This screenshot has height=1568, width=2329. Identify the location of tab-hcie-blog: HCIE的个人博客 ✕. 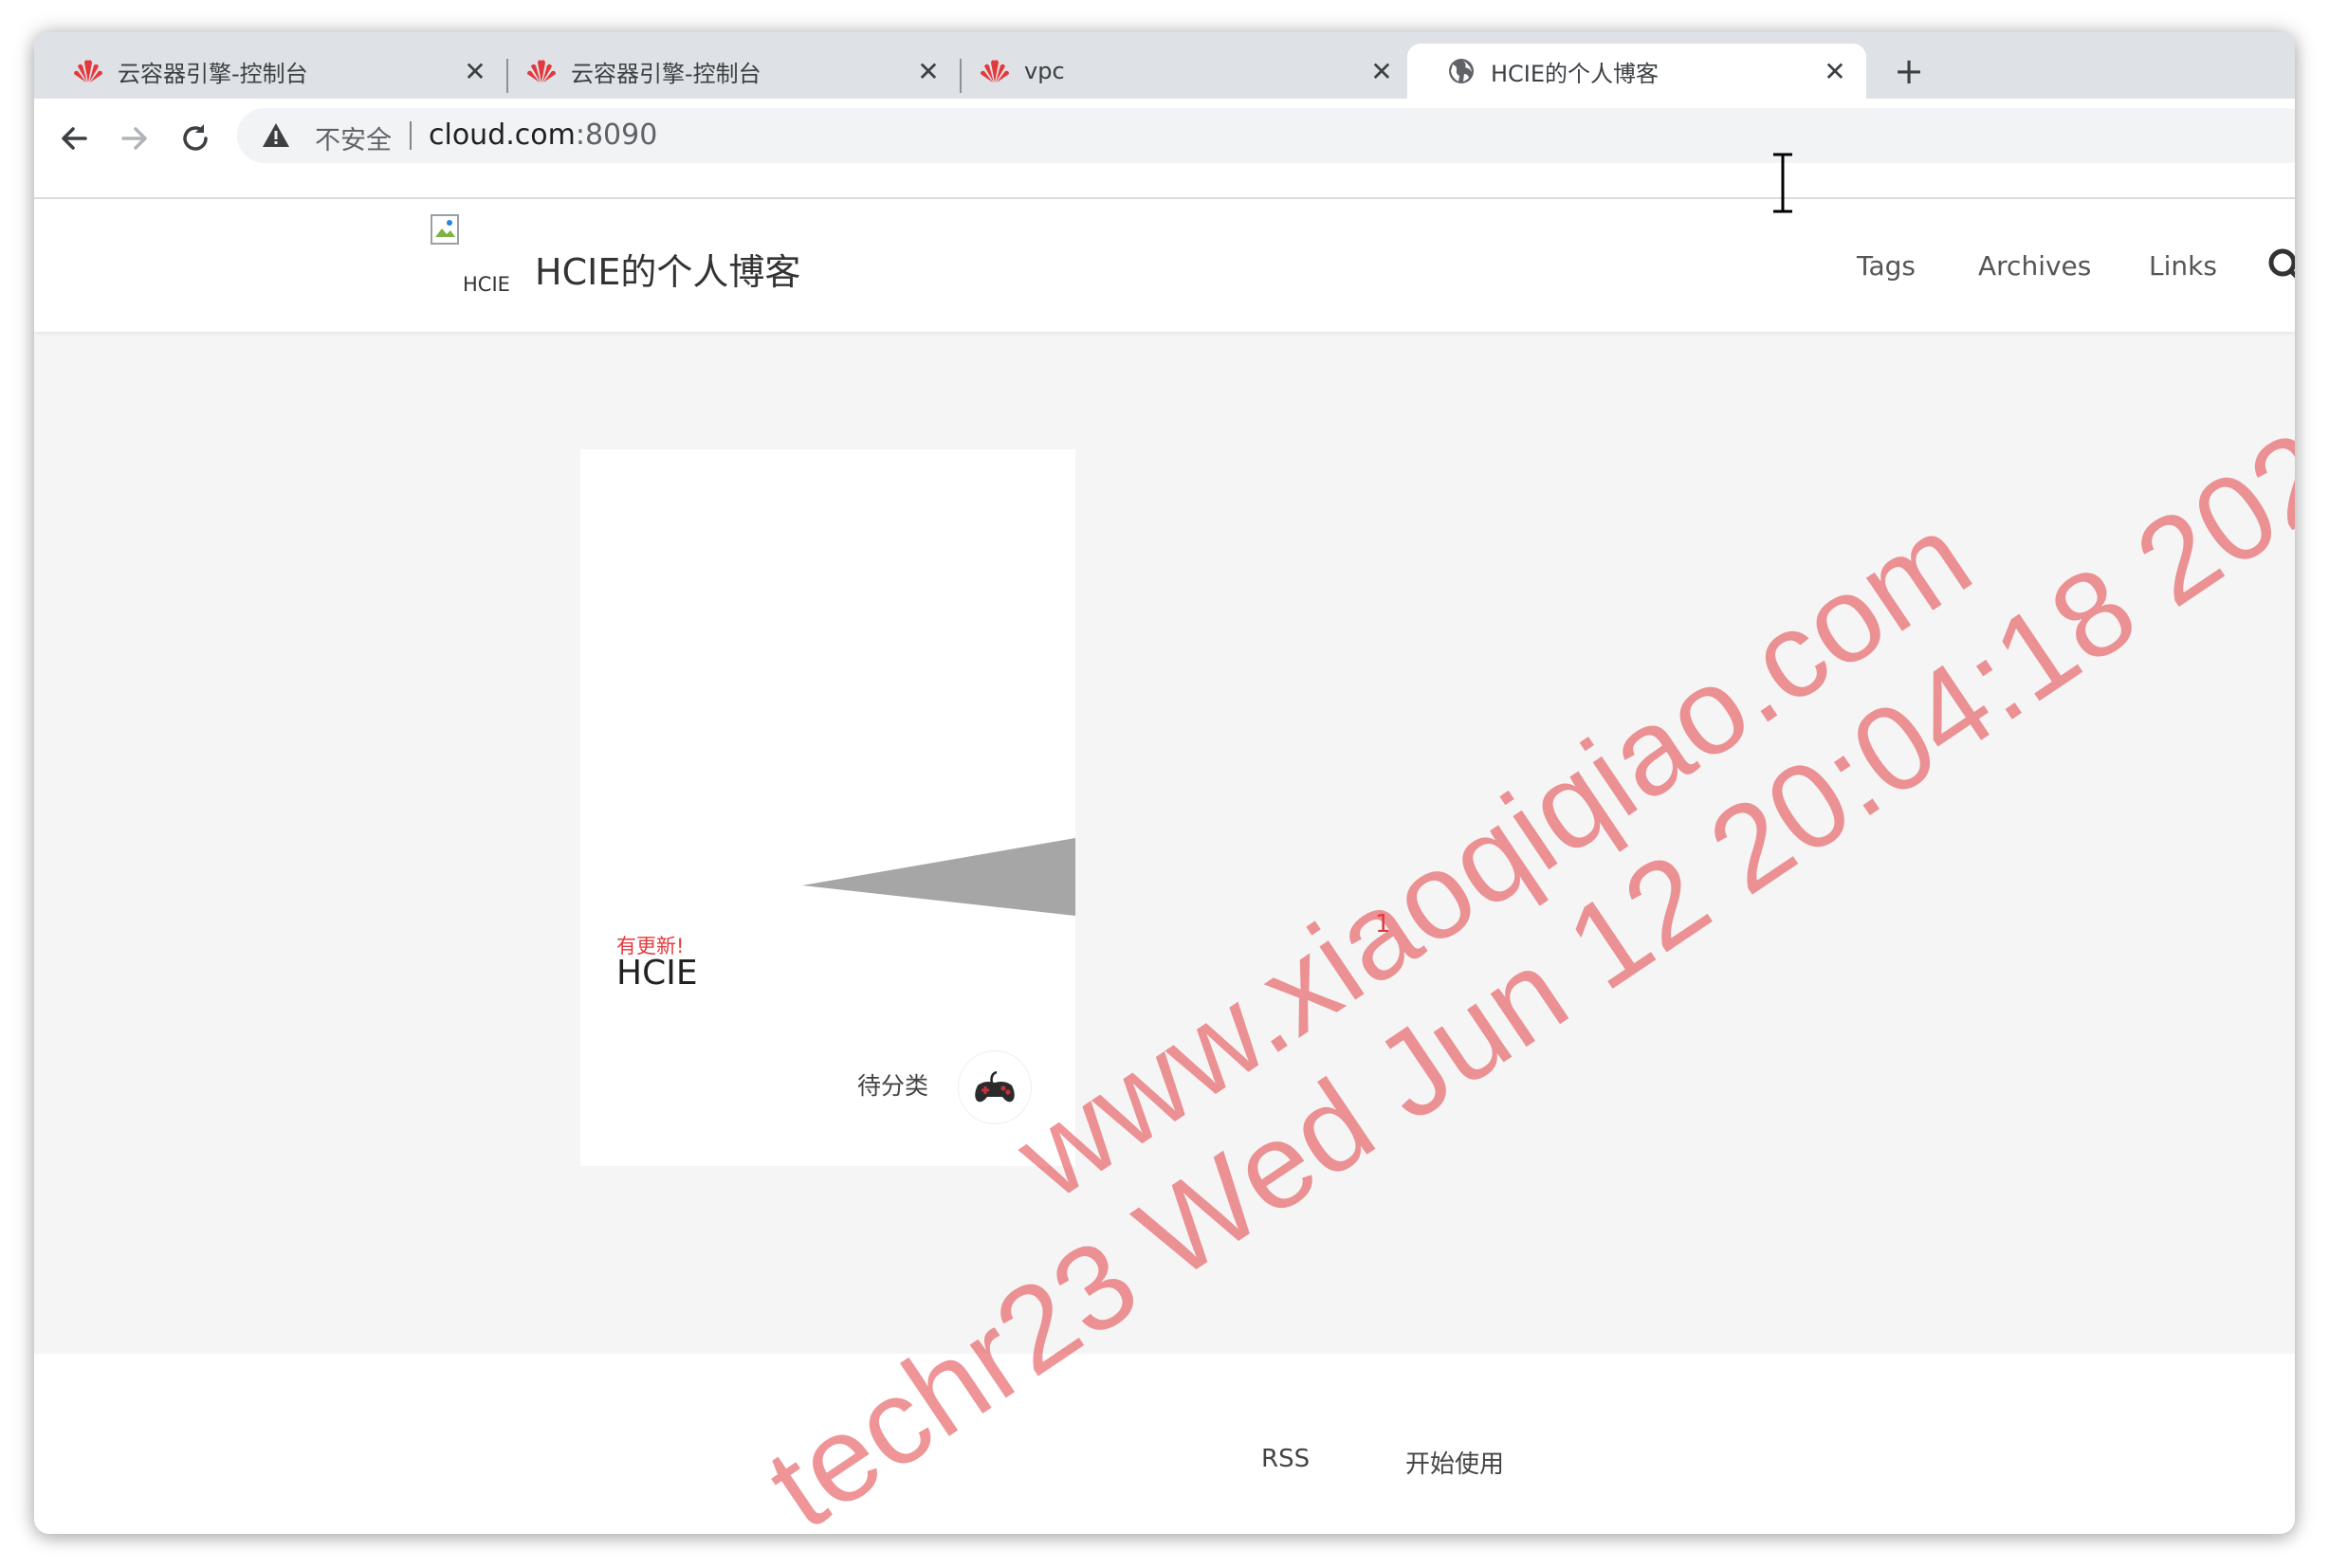
(1637, 71).